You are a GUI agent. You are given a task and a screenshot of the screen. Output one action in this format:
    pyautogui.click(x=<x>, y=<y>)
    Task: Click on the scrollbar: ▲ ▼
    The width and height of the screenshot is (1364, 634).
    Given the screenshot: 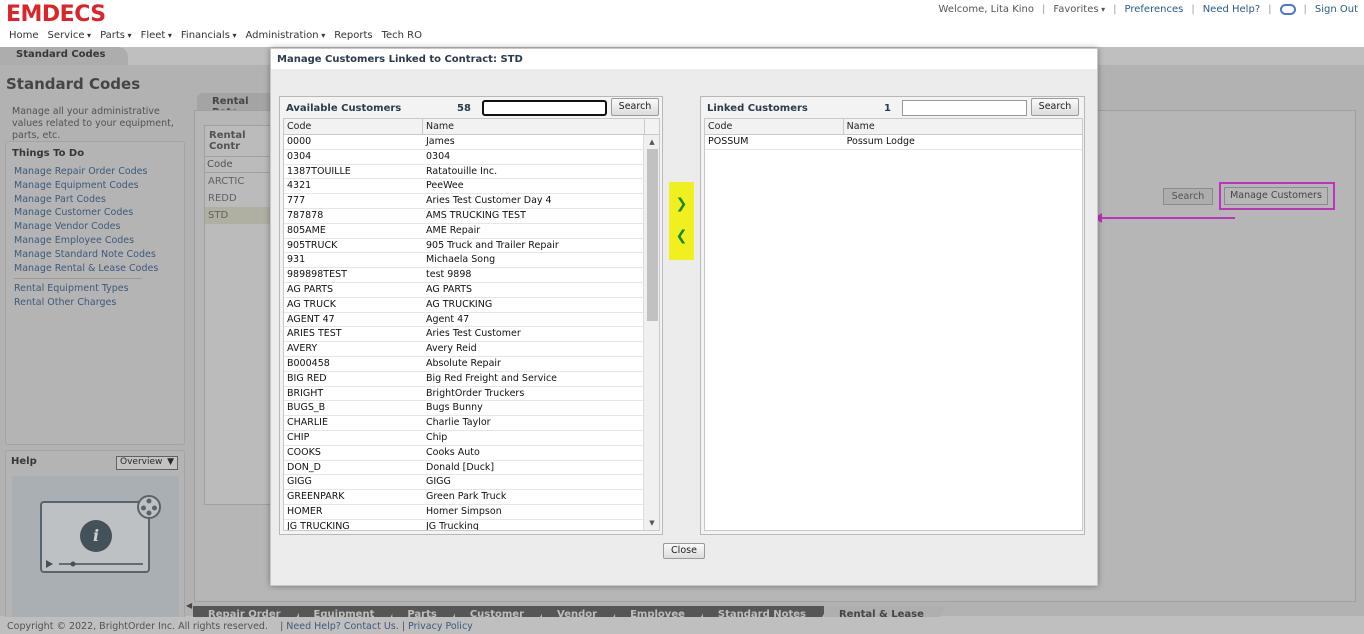 What is the action you would take?
    pyautogui.click(x=651, y=332)
    